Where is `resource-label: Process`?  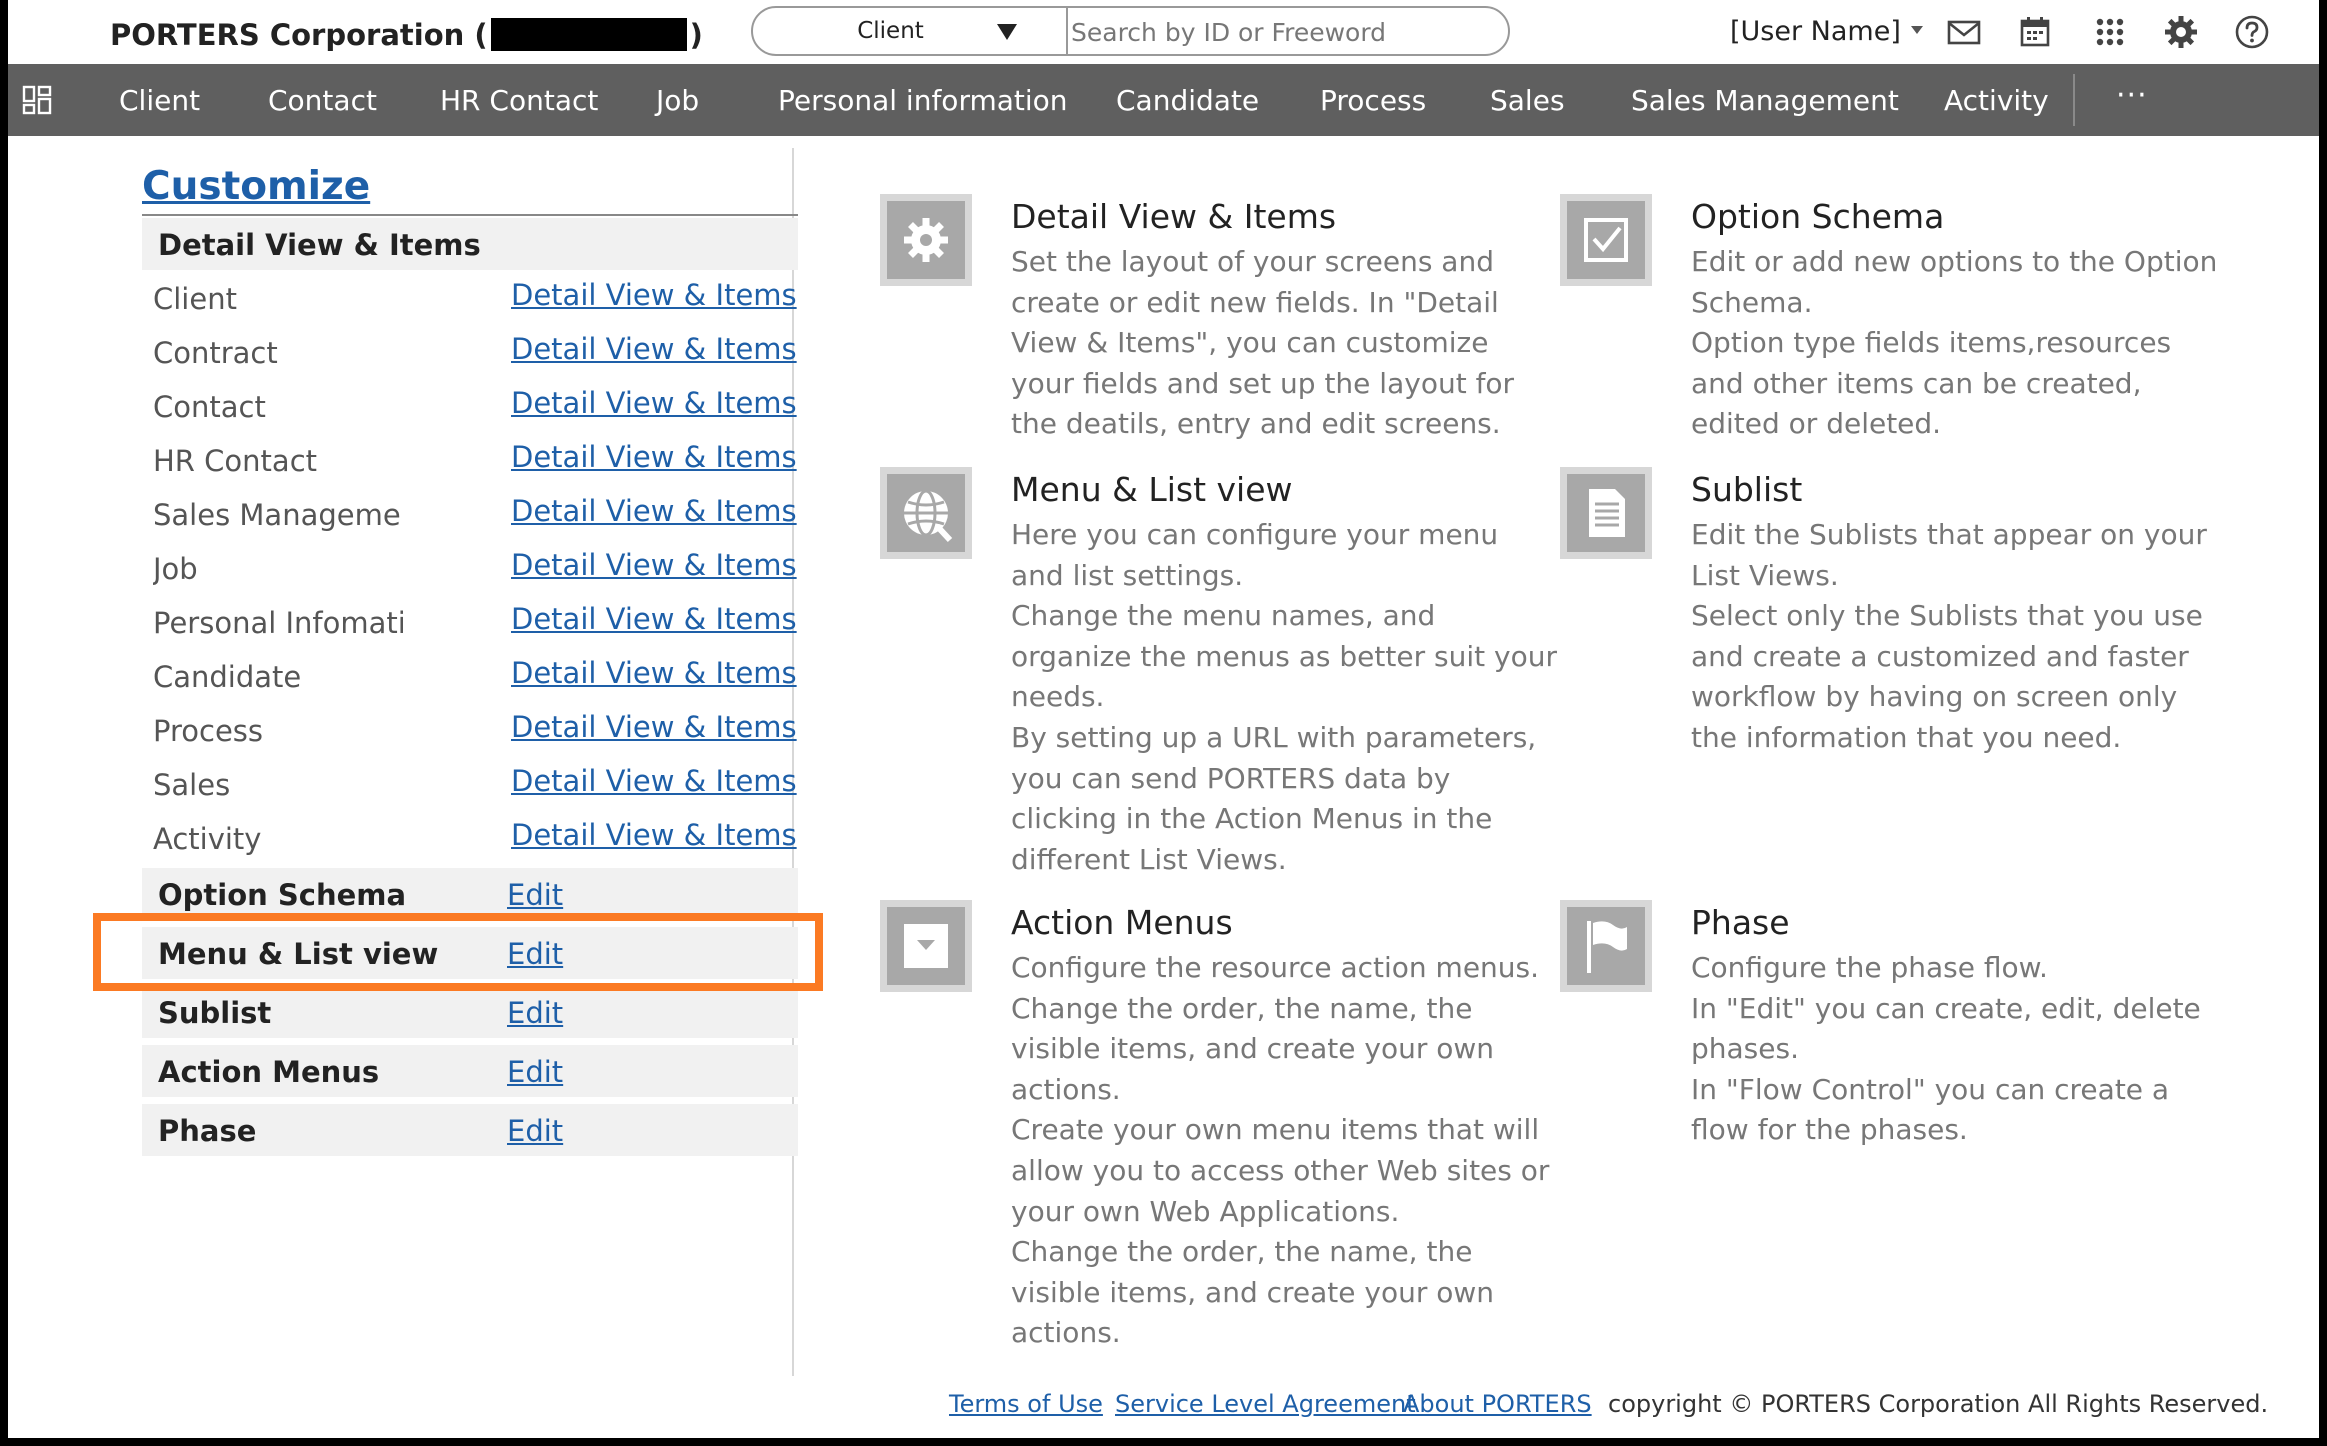
resource-label: Process is located at coordinates (208, 731).